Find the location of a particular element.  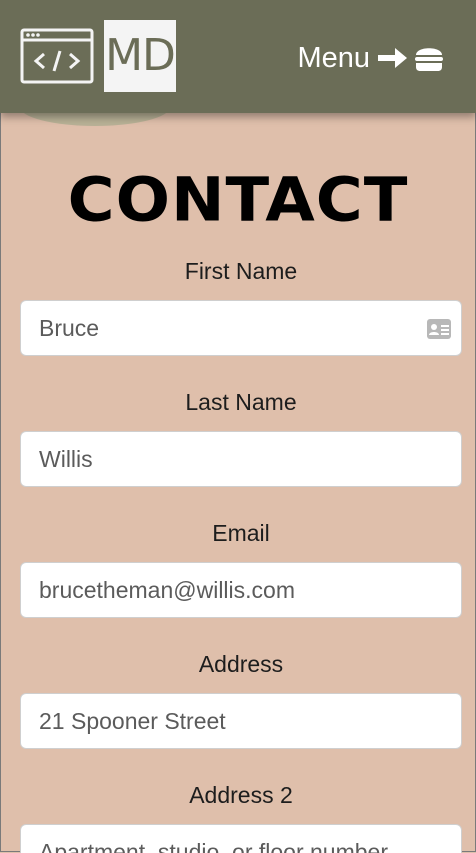

first-name-input is located at coordinates (229, 328).